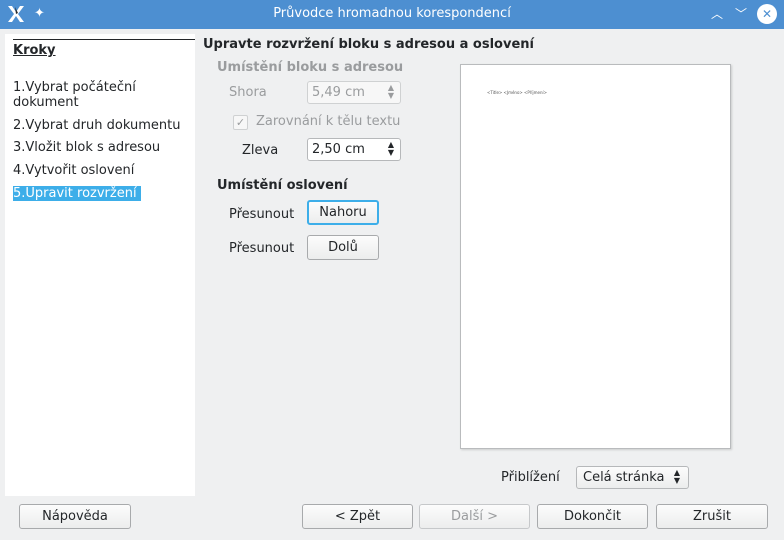 This screenshot has width=784, height=540. What do you see at coordinates (677, 476) in the screenshot?
I see `chevron-updown-icon: ▲ ▼` at bounding box center [677, 476].